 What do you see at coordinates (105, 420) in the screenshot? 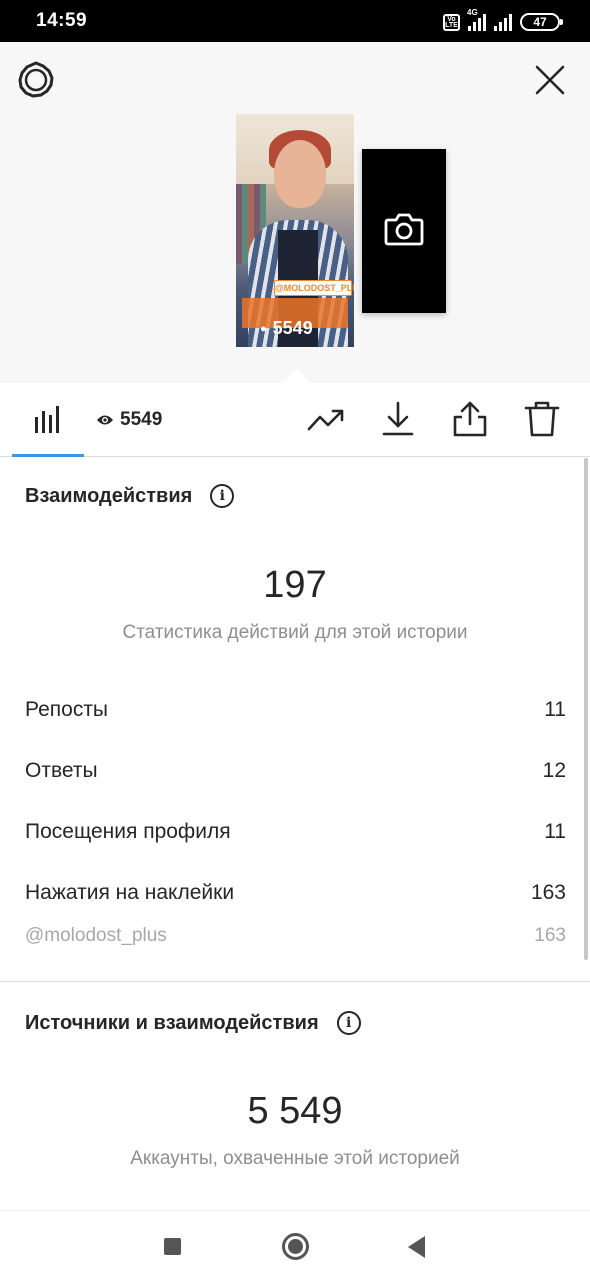
I see `eye-icon` at bounding box center [105, 420].